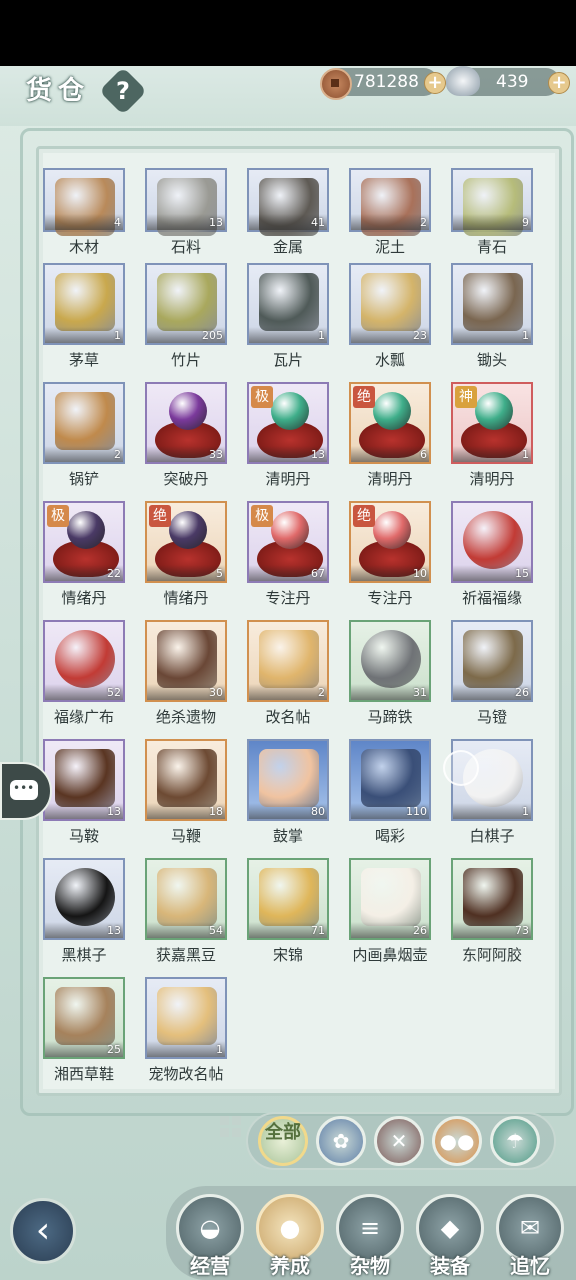 Image resolution: width=576 pixels, height=1280 pixels. I want to click on item-slot: 9, so click(492, 202).